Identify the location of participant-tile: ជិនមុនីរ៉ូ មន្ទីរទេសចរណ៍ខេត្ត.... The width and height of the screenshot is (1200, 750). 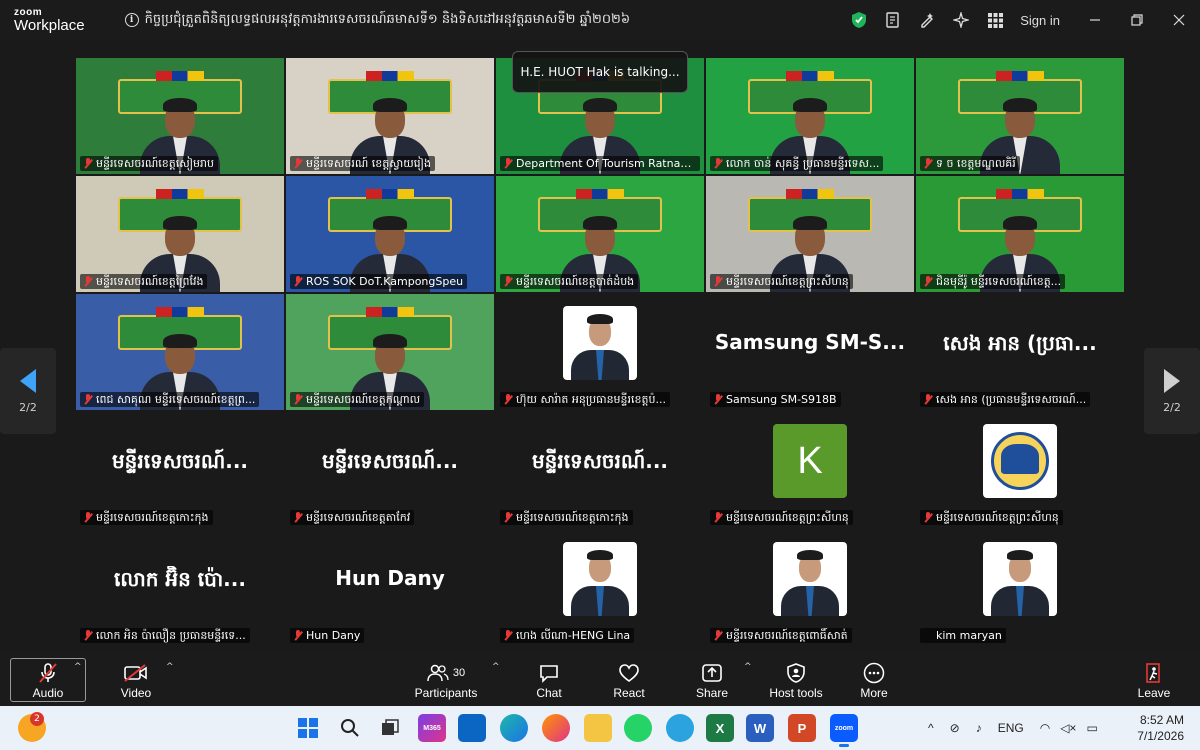
(1020, 234).